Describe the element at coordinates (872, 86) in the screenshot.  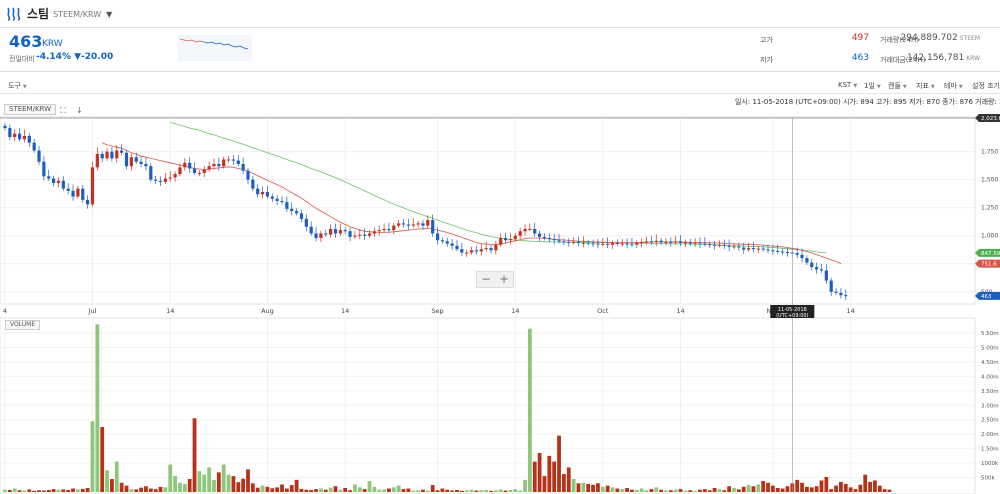
I see `interval-menu: 1일 ▼` at that location.